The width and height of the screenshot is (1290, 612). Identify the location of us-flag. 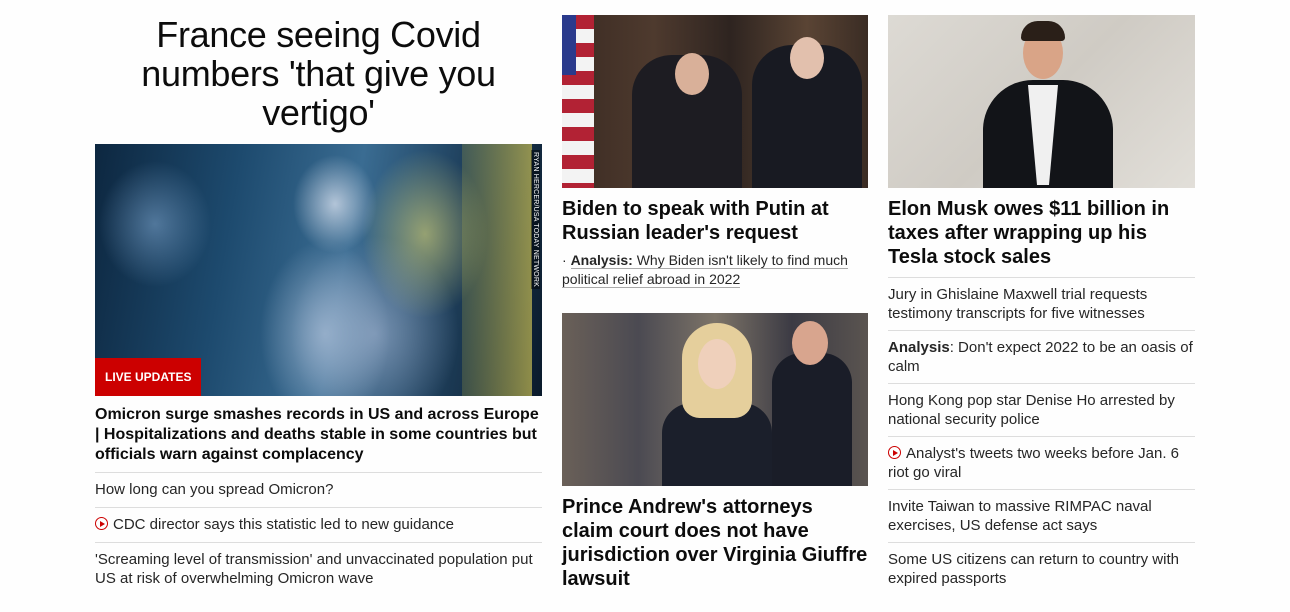
(578, 101).